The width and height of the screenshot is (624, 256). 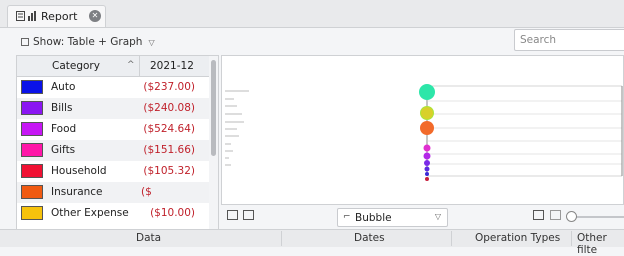 I want to click on search-placeholder: Search, so click(x=538, y=40).